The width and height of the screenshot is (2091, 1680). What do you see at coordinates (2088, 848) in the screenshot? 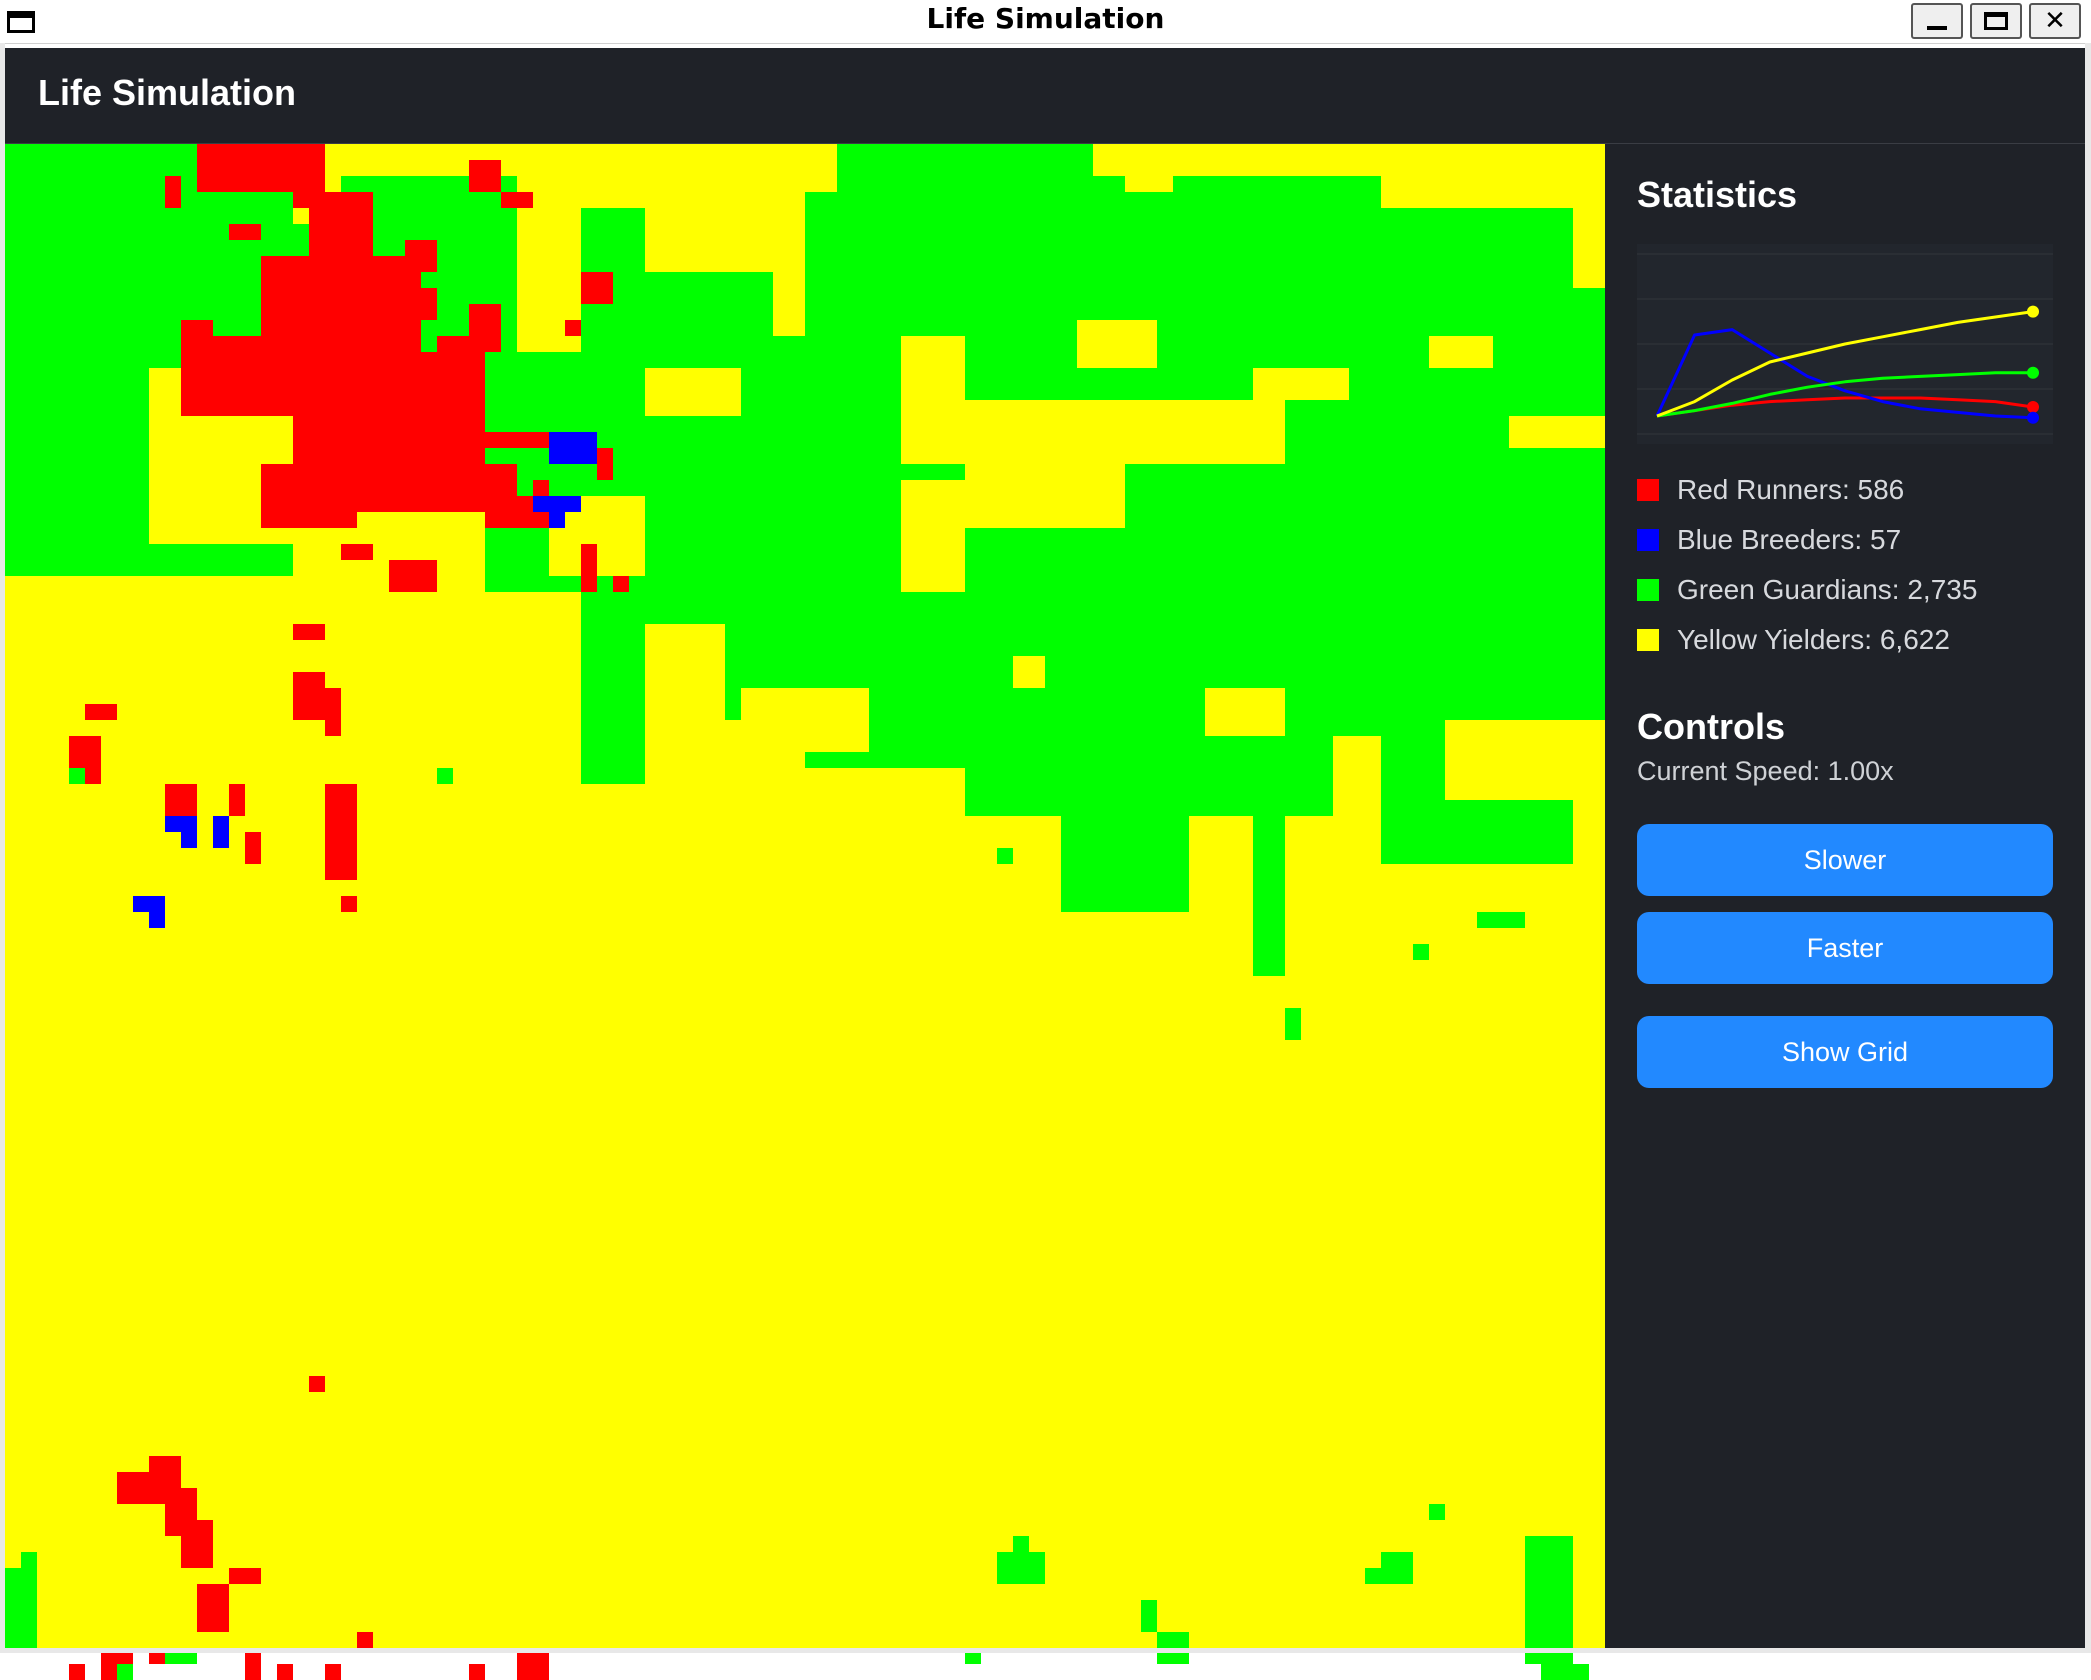
I see `window-right-border` at bounding box center [2088, 848].